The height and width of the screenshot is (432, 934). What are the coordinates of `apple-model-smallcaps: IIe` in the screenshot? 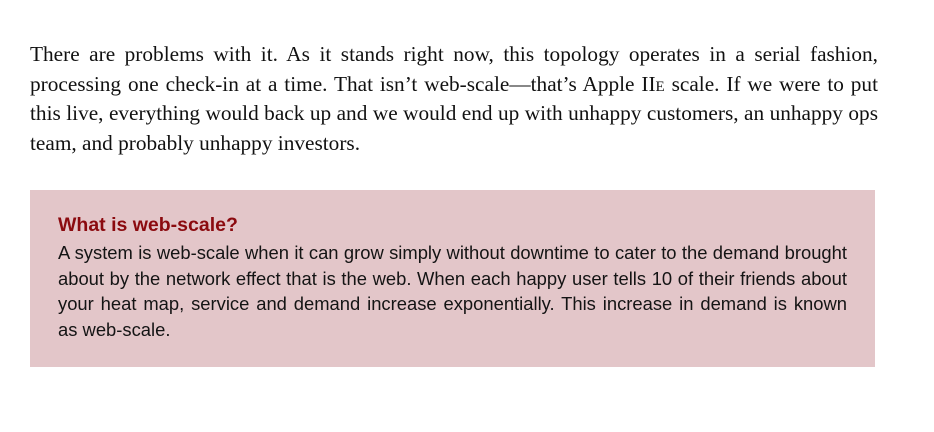 It's located at (653, 83).